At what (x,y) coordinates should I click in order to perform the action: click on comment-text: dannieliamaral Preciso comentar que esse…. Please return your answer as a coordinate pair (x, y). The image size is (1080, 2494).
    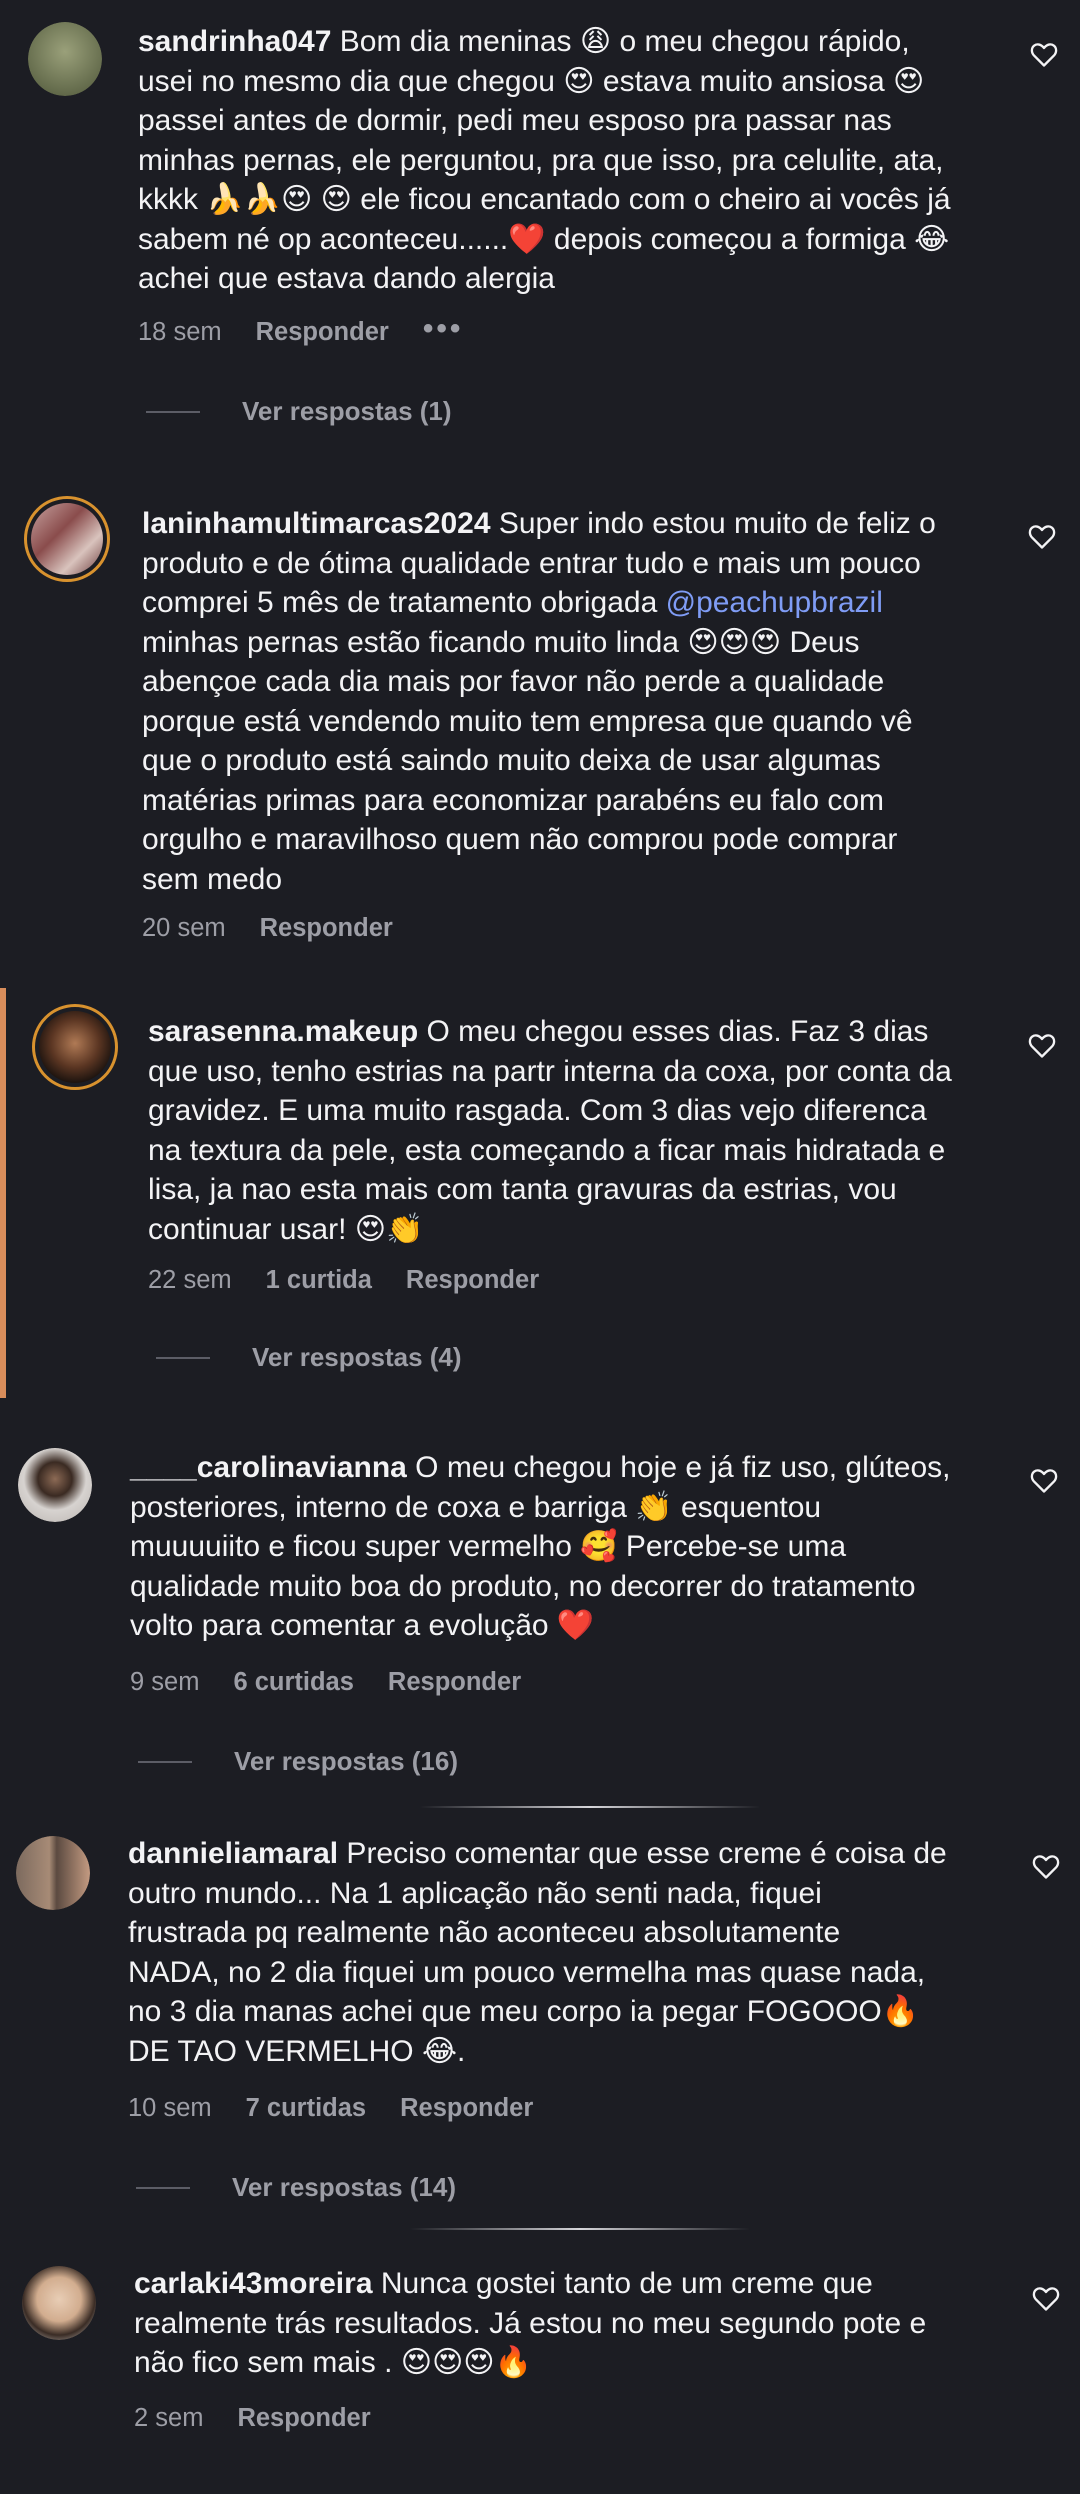
    Looking at the image, I should click on (537, 1952).